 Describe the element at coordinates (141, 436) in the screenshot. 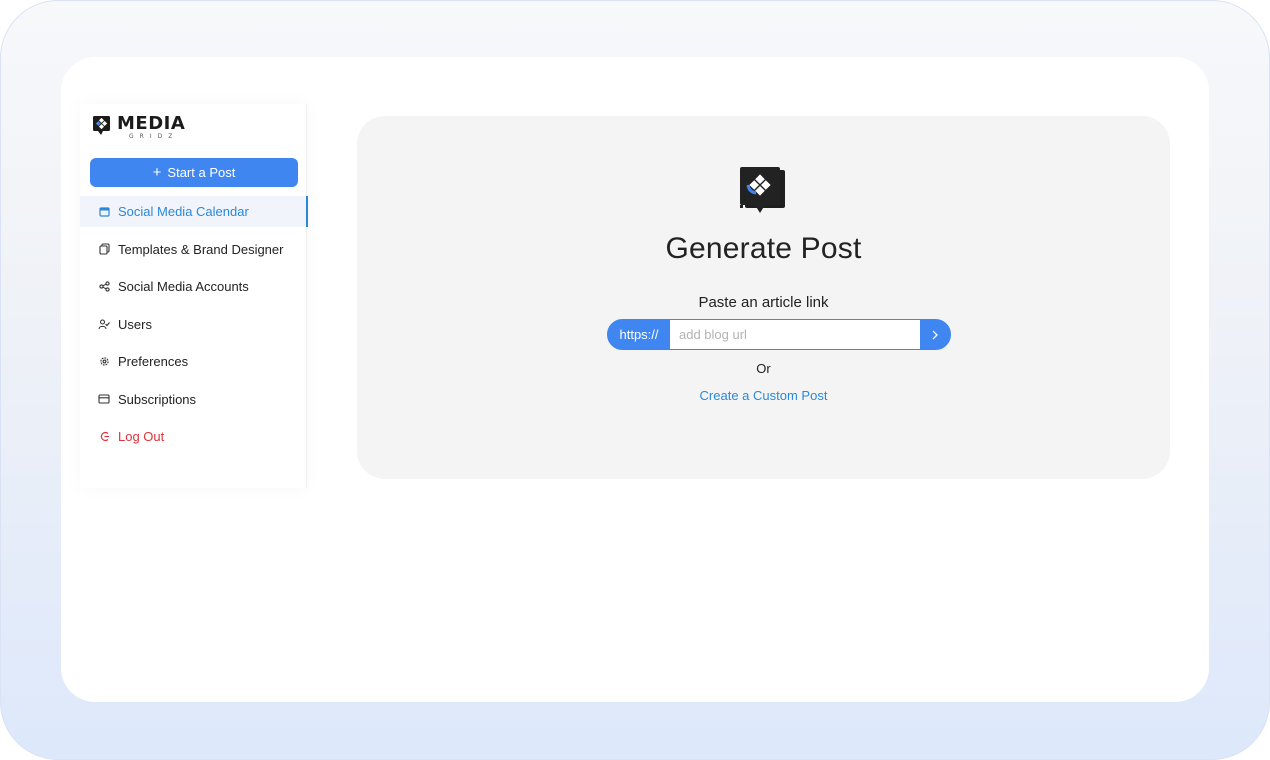

I see `sidebar-item-label: Log Out` at that location.